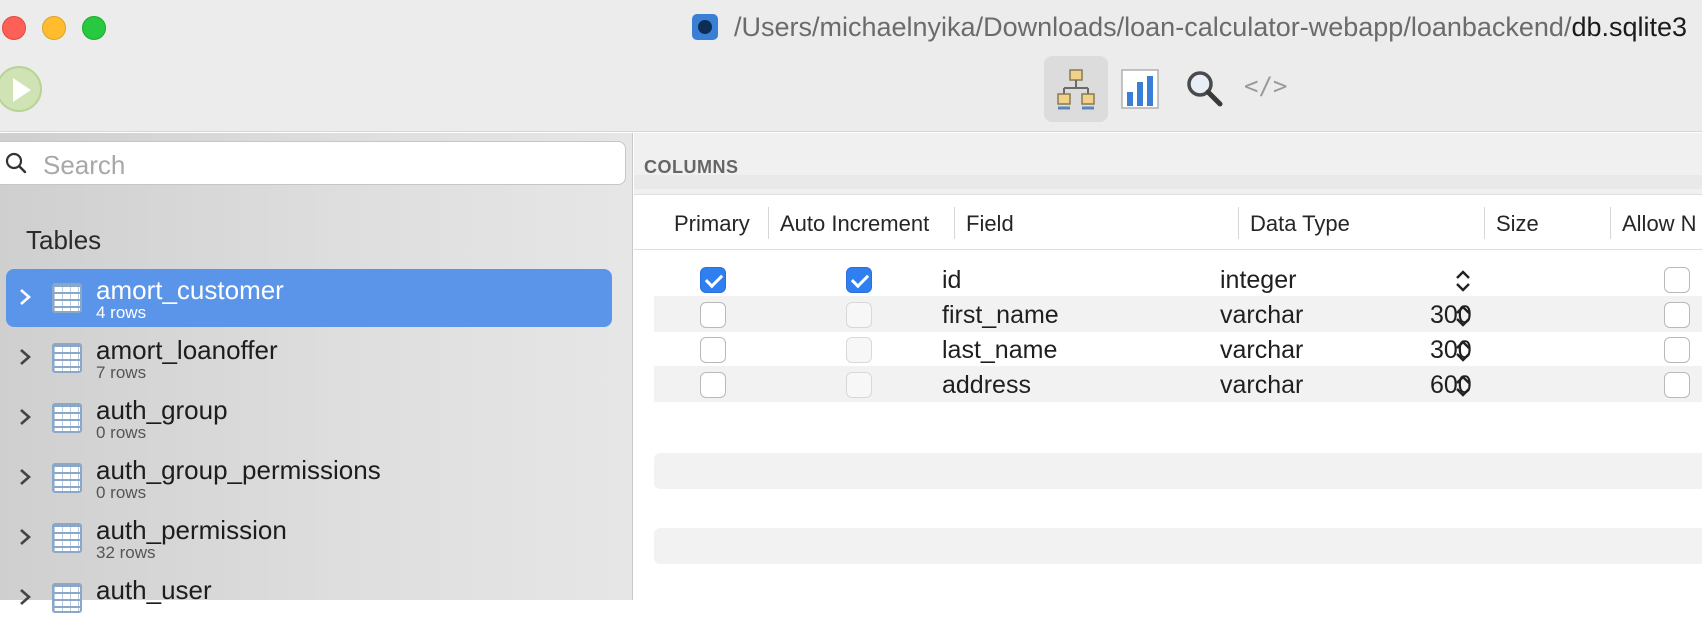 This screenshot has height=627, width=1702. What do you see at coordinates (121, 372) in the screenshot?
I see `table-row-count: 7 rows` at bounding box center [121, 372].